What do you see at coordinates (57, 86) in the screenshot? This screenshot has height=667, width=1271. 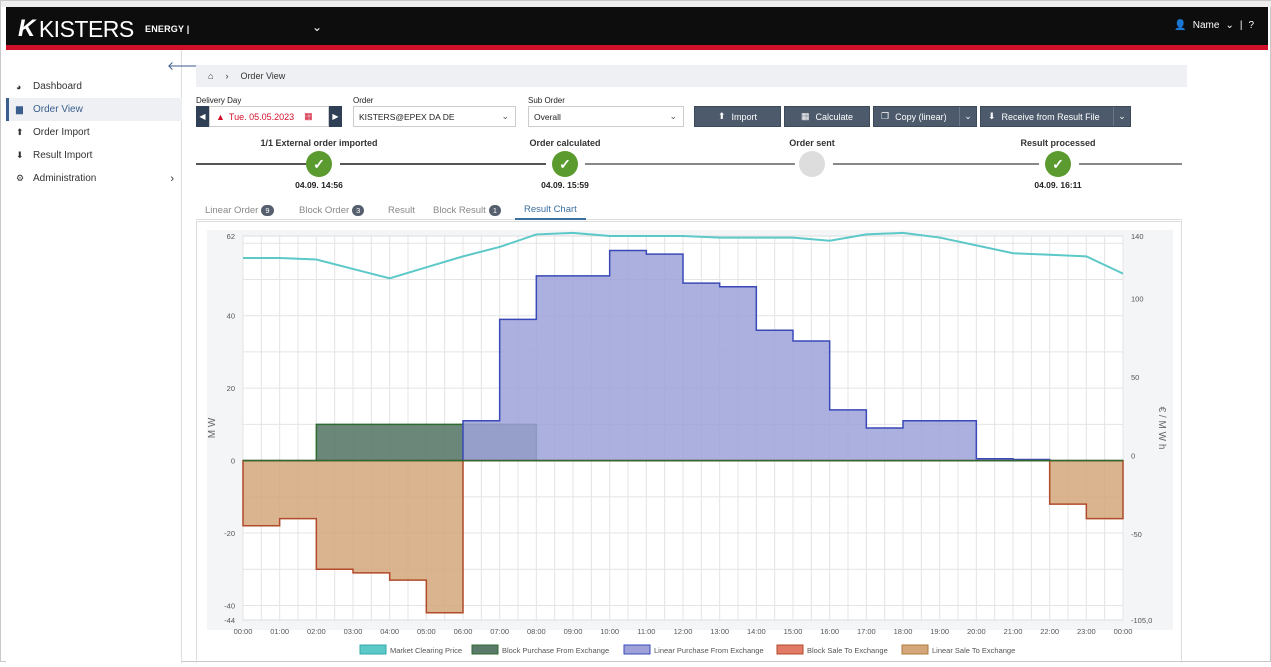 I see `sidebar-item-label: Dashboard` at bounding box center [57, 86].